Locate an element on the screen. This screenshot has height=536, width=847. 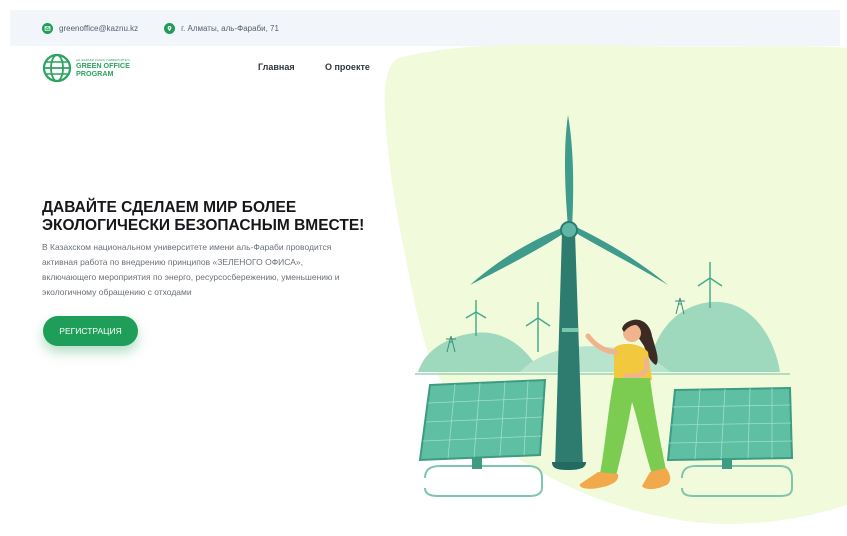
register-button: РЕГИСТРАЦИЯ is located at coordinates (90, 331).